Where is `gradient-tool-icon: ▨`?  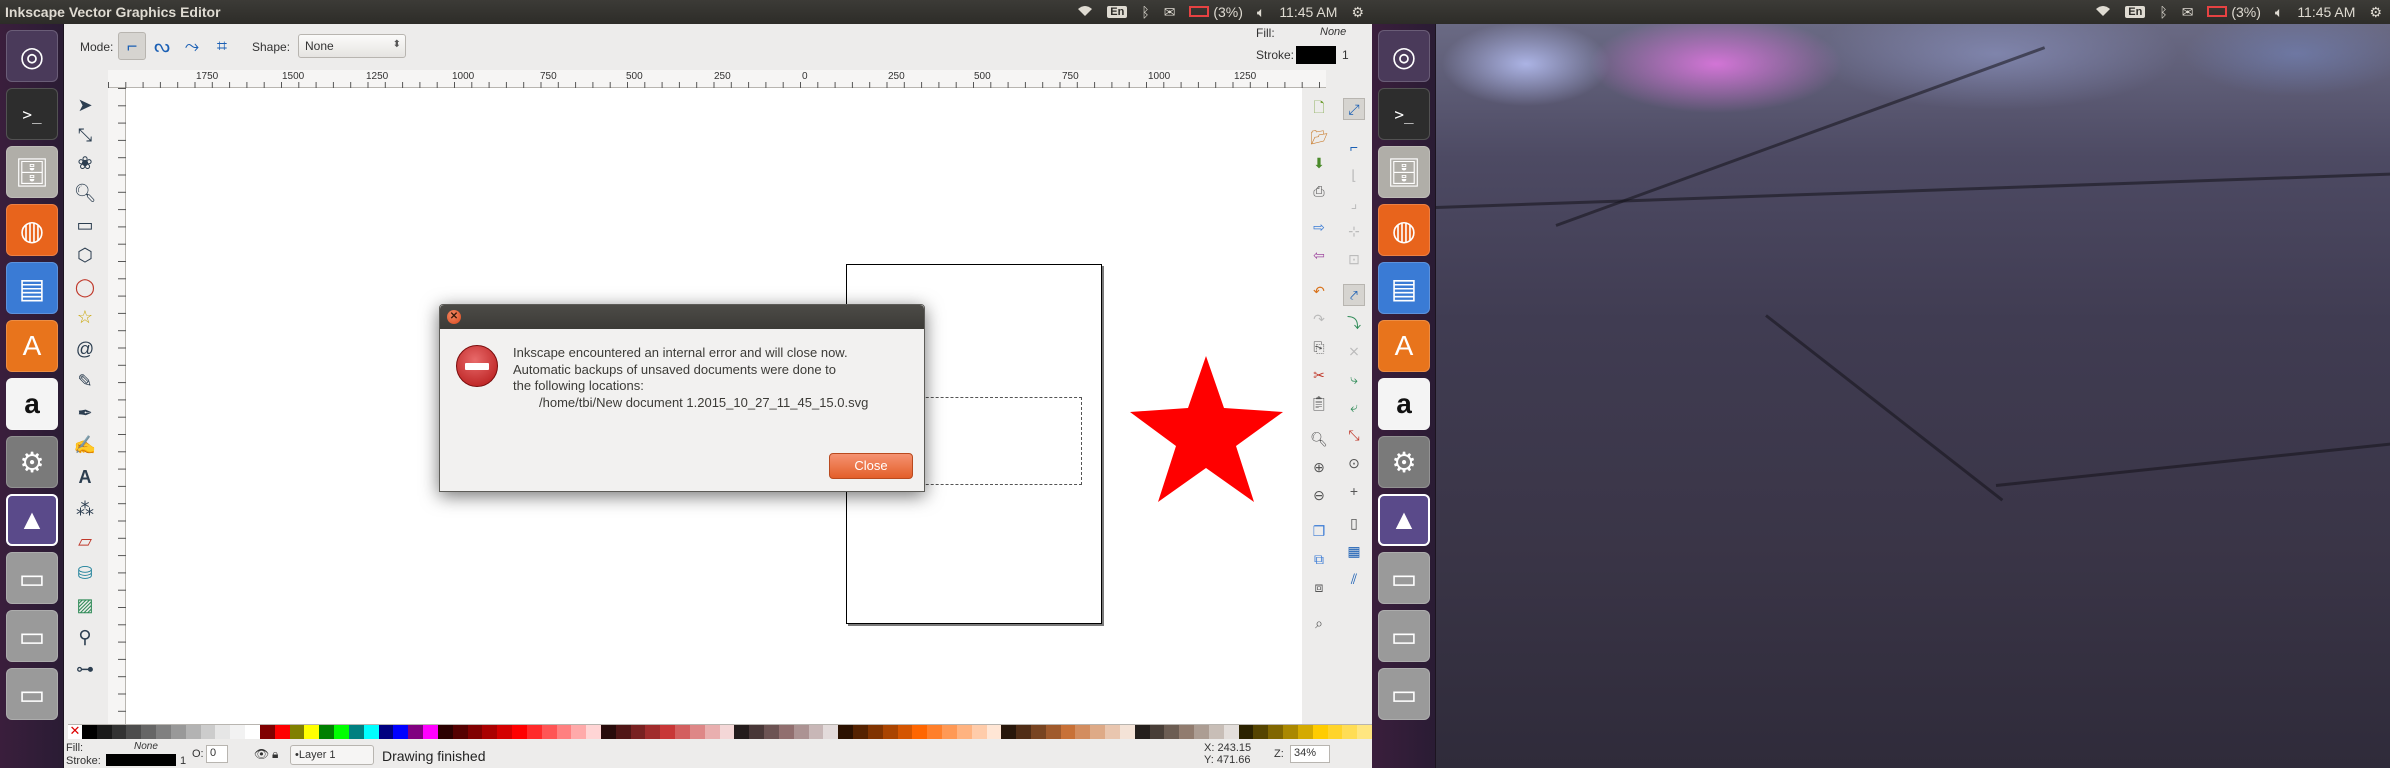
gradient-tool-icon: ▨ is located at coordinates (85, 605).